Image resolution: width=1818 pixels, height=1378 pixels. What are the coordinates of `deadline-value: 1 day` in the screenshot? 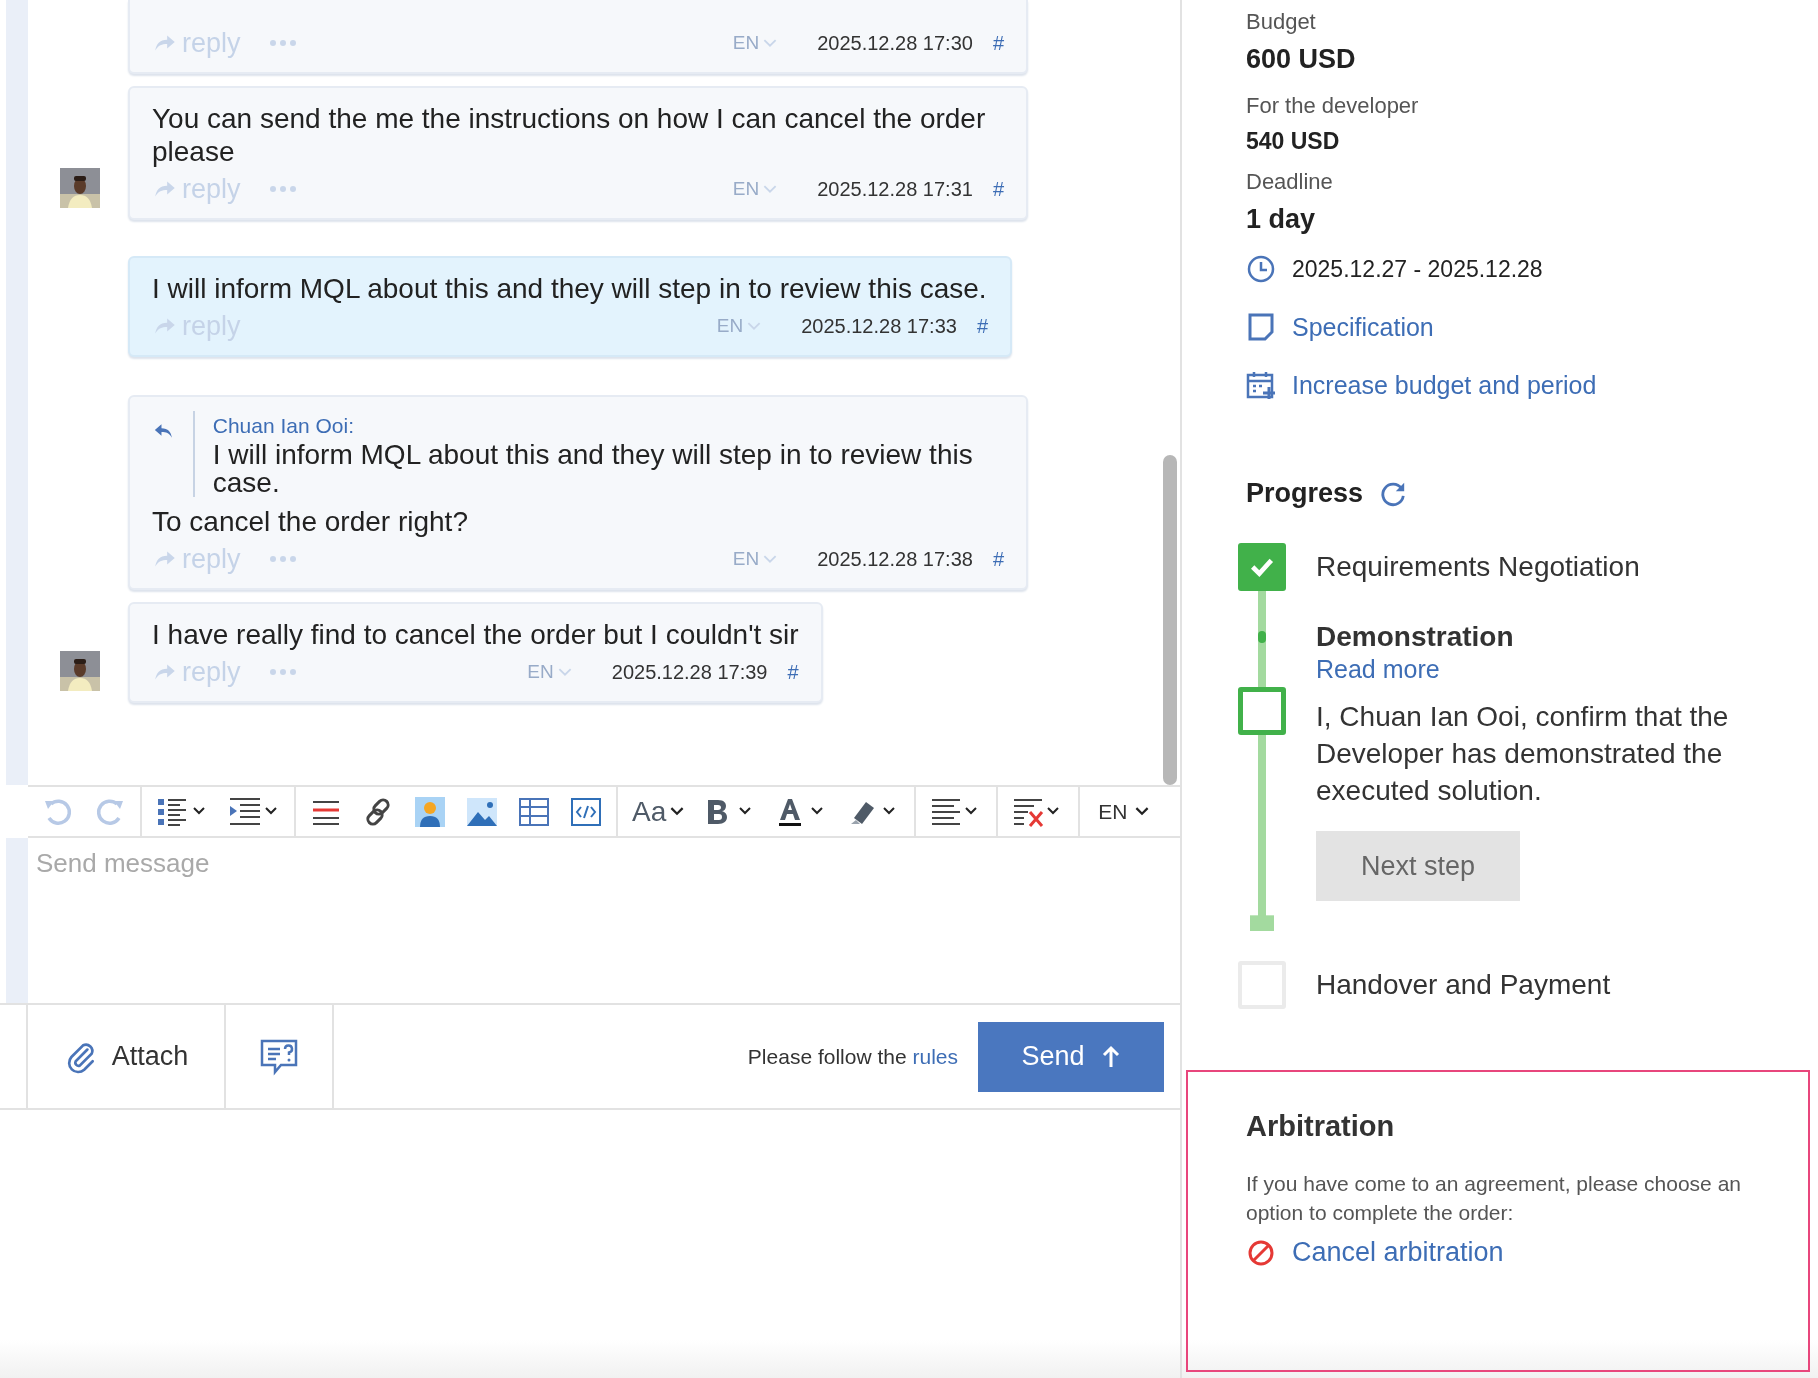 It's located at (1281, 219).